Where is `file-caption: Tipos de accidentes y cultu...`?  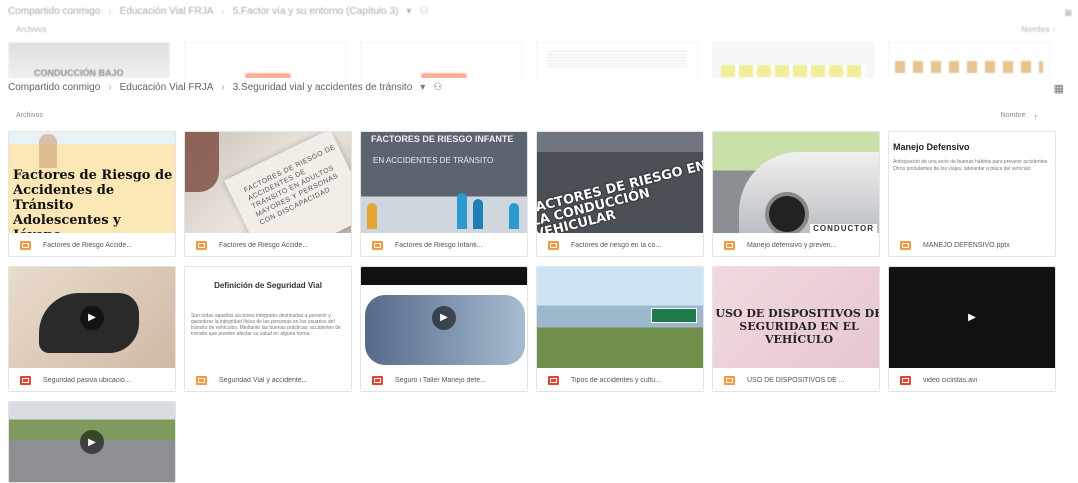 file-caption: Tipos de accidentes y cultu... is located at coordinates (620, 380).